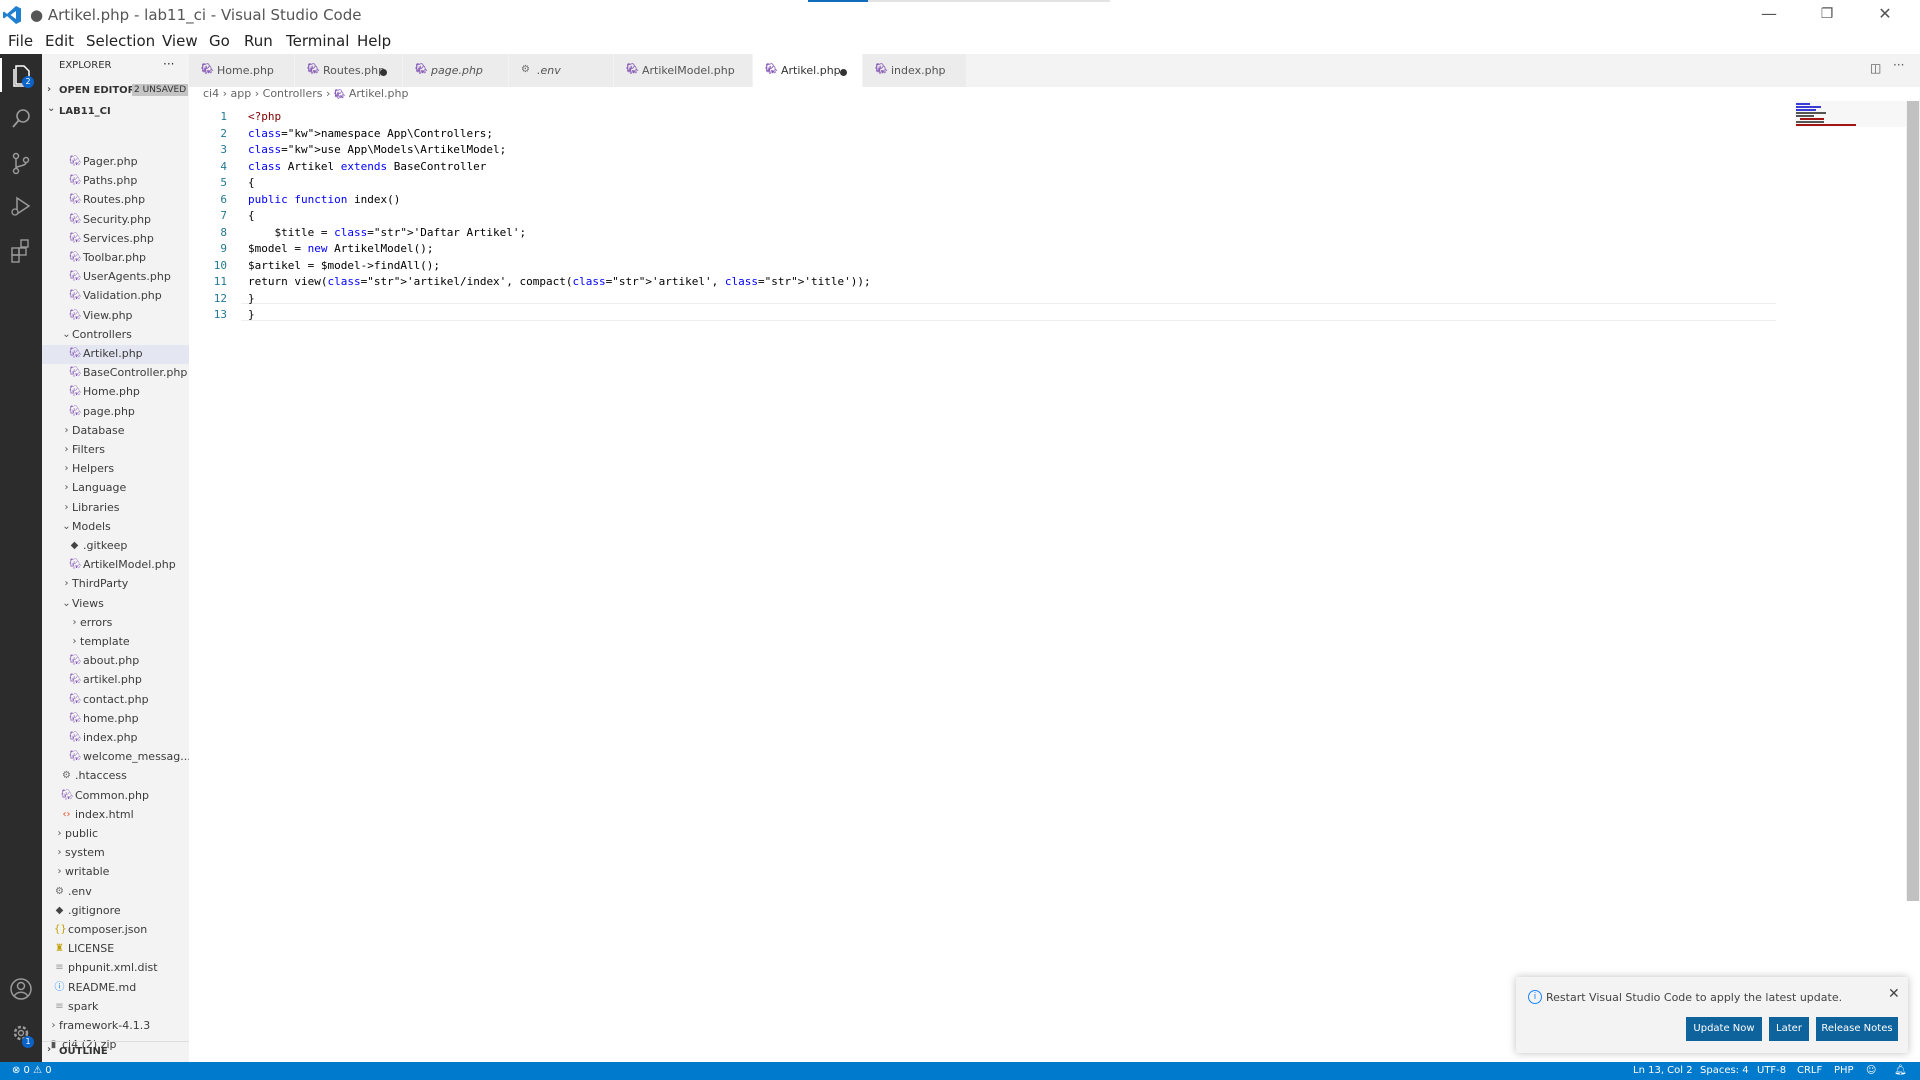 The image size is (1920, 1080). What do you see at coordinates (115, 642) in the screenshot?
I see `file-tree-item: › template` at bounding box center [115, 642].